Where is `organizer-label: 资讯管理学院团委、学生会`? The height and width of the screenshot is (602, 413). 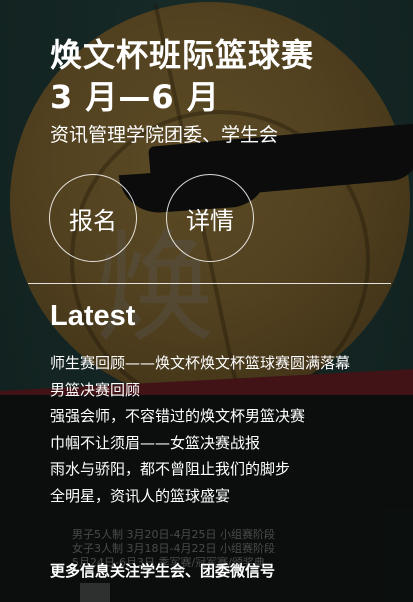 organizer-label: 资讯管理学院团委、学生会 is located at coordinates (164, 135).